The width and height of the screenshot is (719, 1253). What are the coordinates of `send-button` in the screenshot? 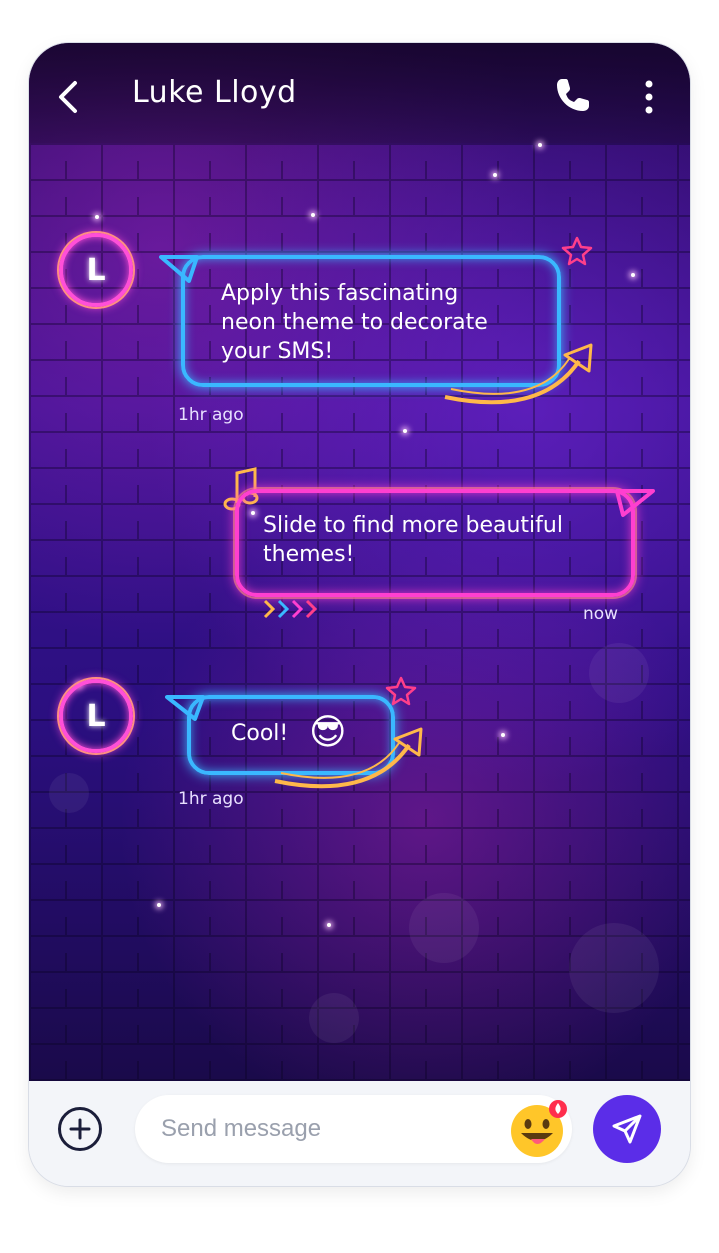 It's located at (627, 1129).